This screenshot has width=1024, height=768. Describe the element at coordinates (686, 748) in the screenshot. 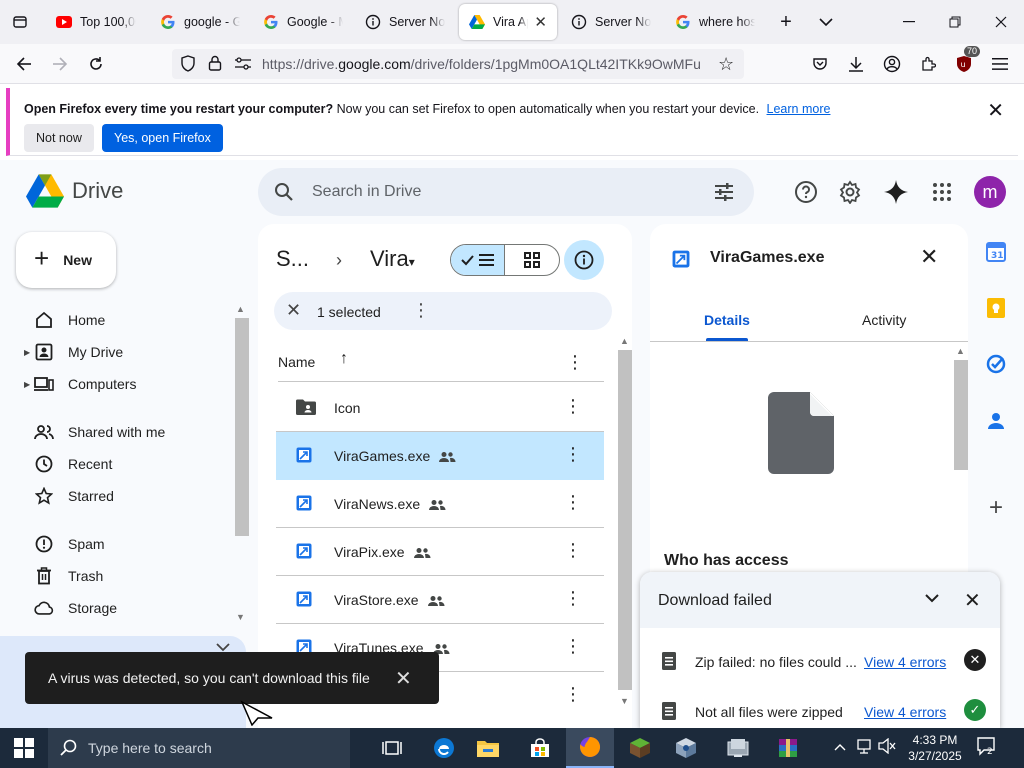

I see `virtualbox-icon` at that location.